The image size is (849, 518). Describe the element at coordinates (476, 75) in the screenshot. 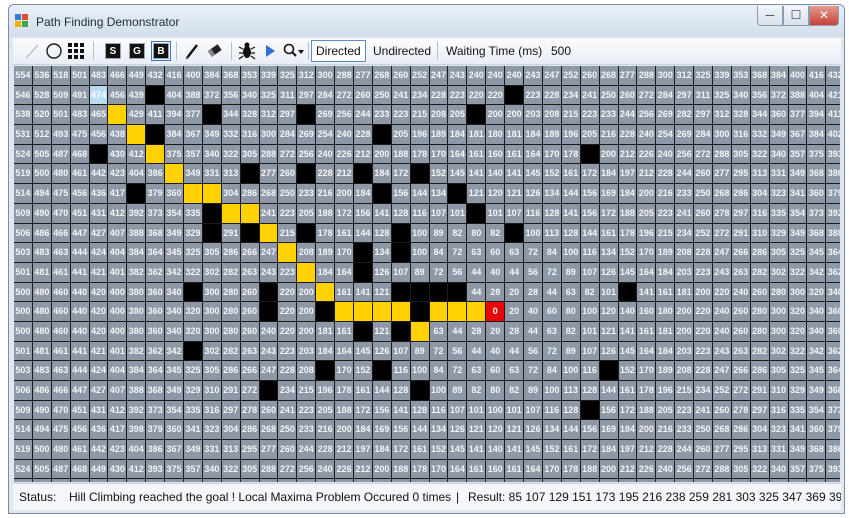

I see `grid-cell: 240` at that location.